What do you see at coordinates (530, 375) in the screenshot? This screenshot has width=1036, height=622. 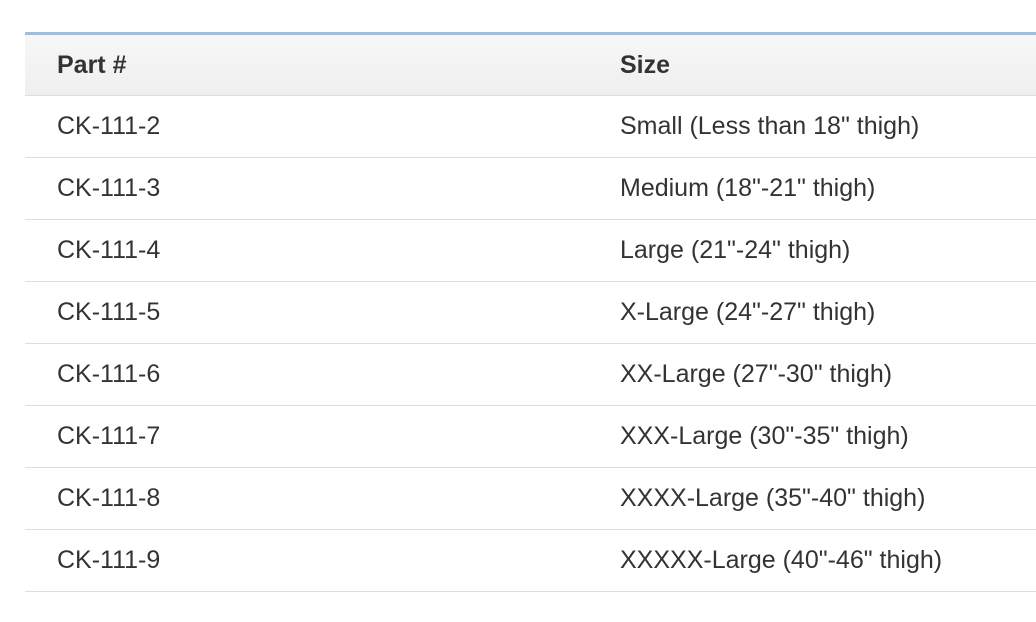 I see `table-row: CK-111-6 XX-Large (27"-30" thigh)` at bounding box center [530, 375].